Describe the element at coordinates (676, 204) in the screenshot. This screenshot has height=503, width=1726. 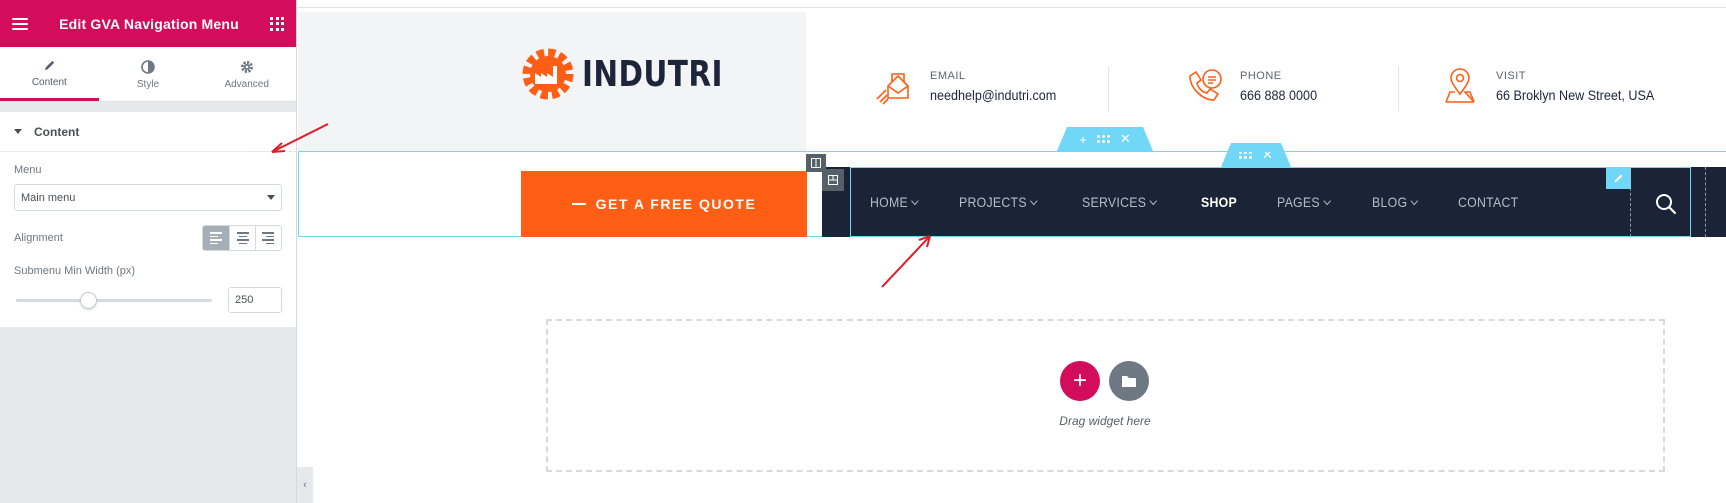
I see `get-quote-label: GET A FREE QUOTE` at that location.